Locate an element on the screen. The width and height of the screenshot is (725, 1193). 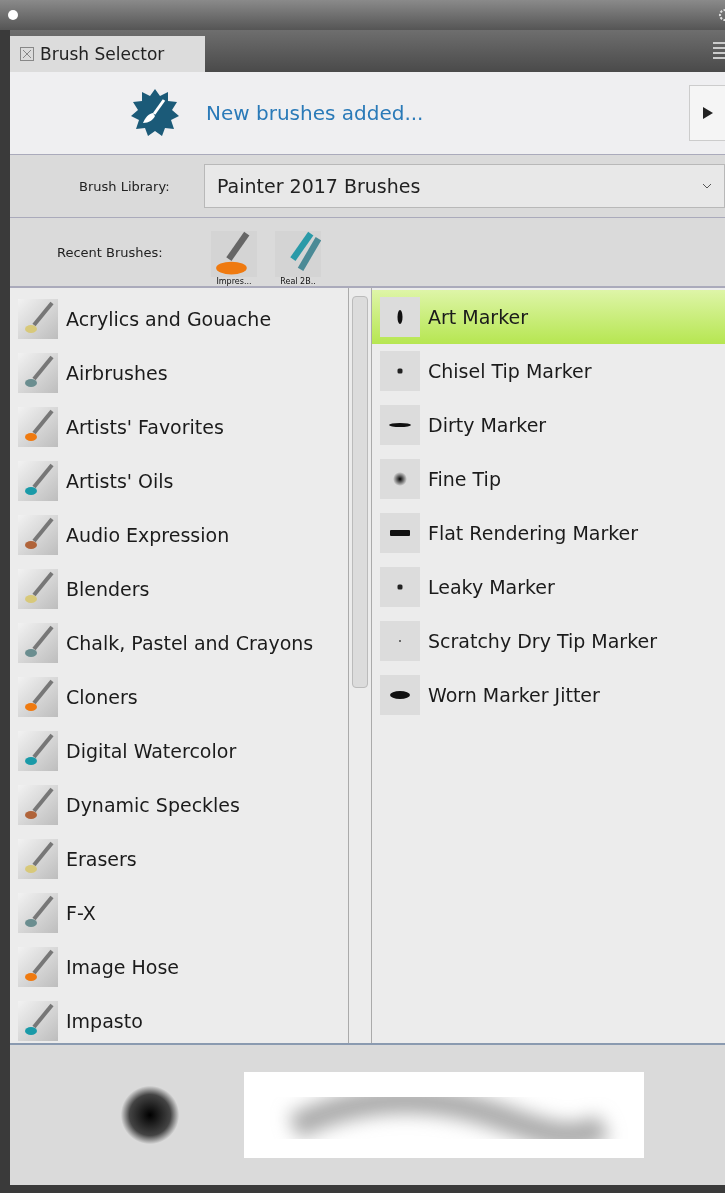
brush-variant-item: Leaky Marker is located at coordinates (548, 587).